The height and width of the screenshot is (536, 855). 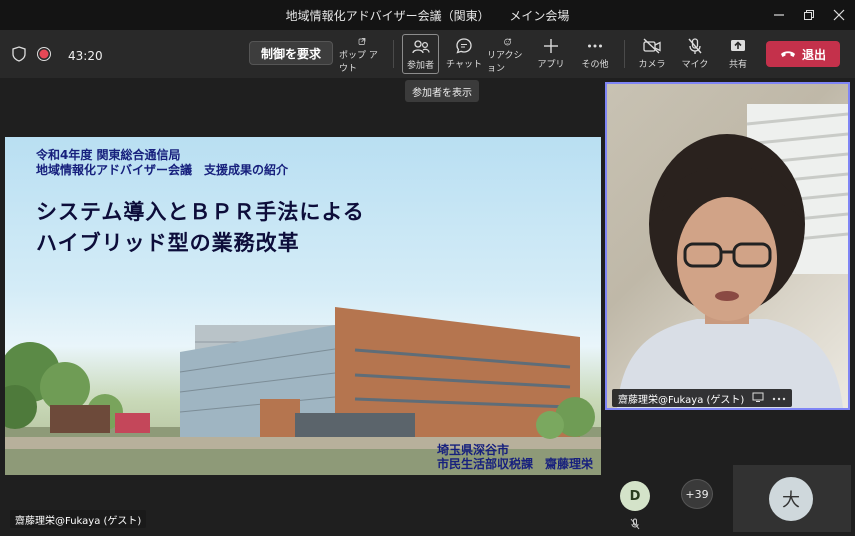 I want to click on meeting-status: 43:20, so click(x=57, y=56).